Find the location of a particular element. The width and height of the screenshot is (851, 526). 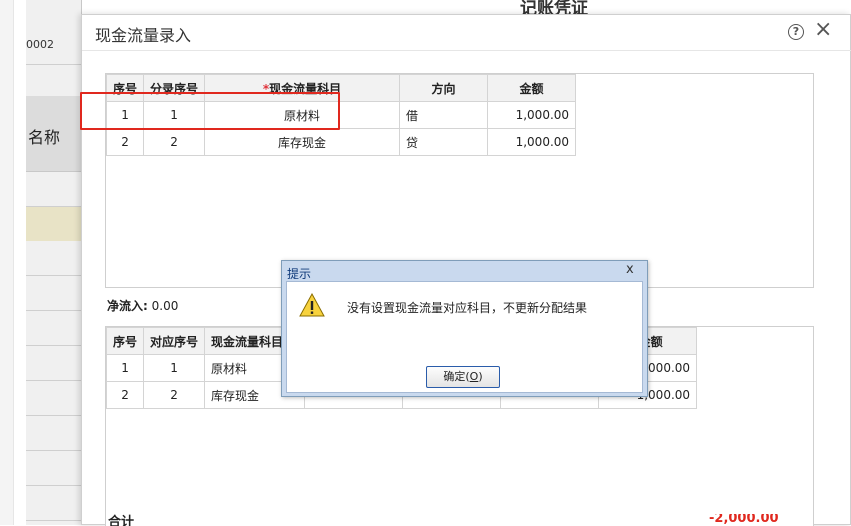

prompt-close-icon: x is located at coordinates (630, 269).